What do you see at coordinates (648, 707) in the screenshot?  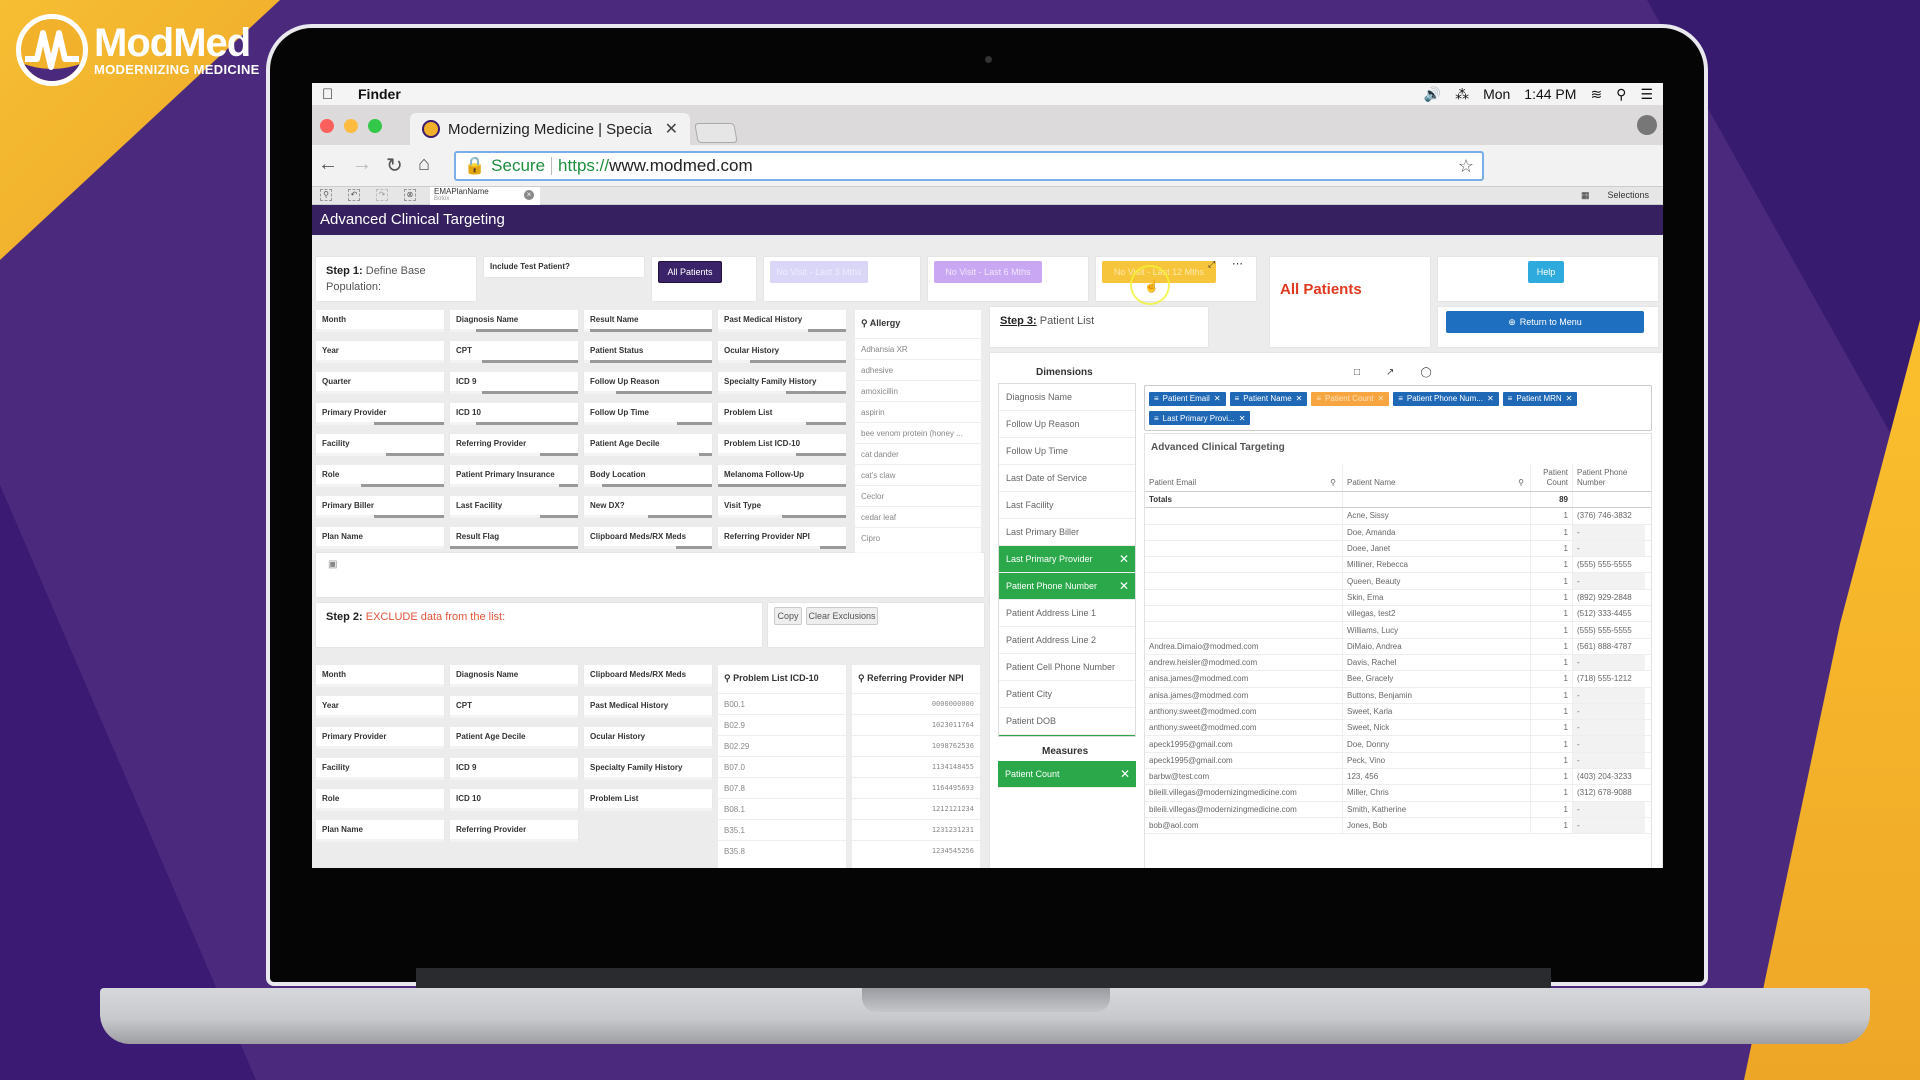 I see `exclude-filter-past-medical-history: Past Medical History` at bounding box center [648, 707].